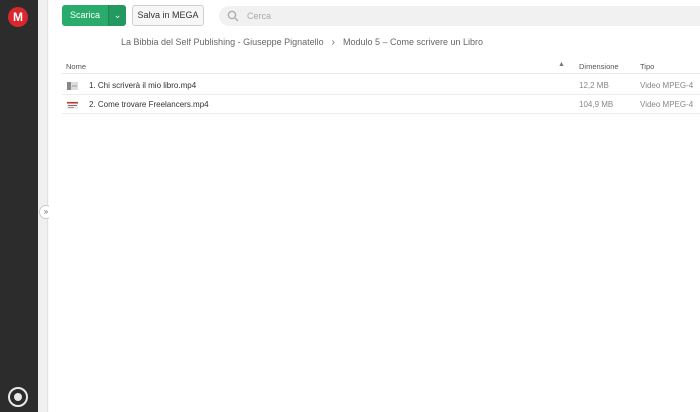  I want to click on download-button-label: Scarica, so click(85, 15).